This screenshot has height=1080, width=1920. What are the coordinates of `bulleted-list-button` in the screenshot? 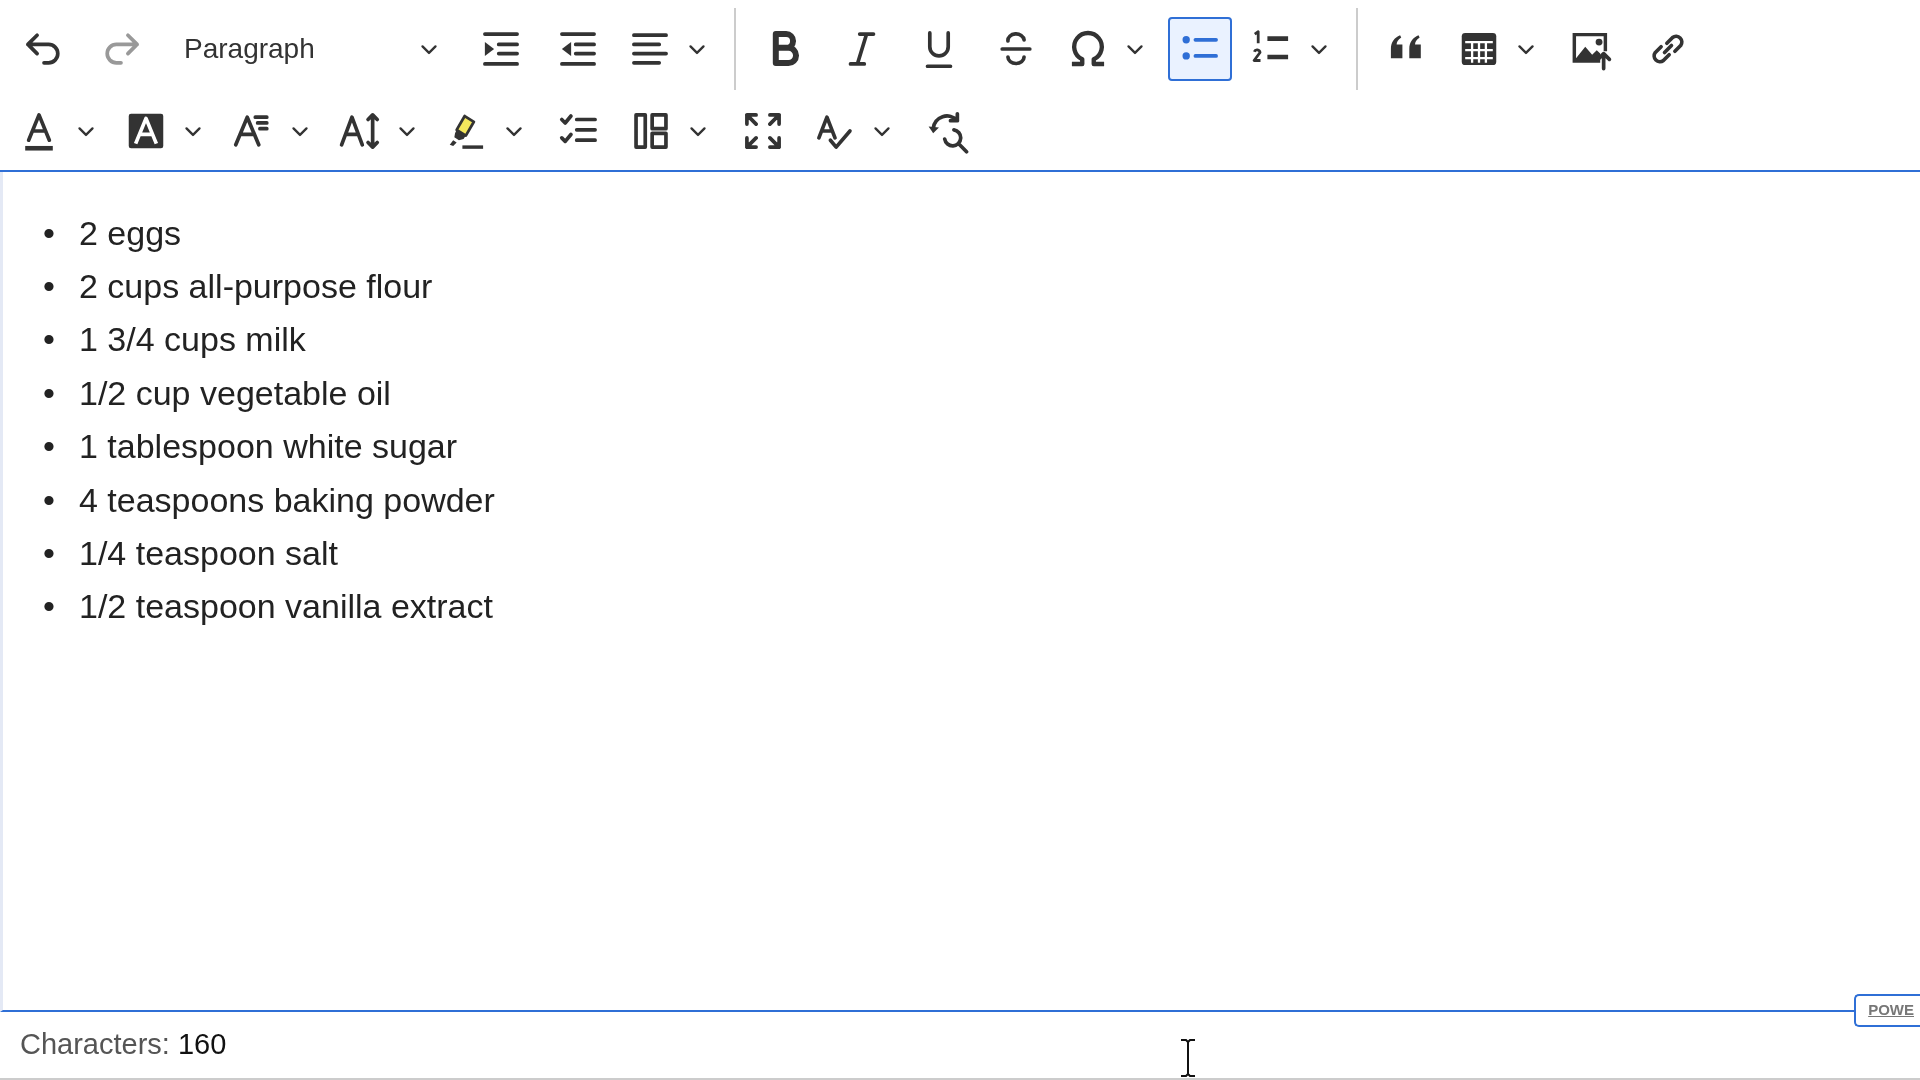 It's located at (1200, 49).